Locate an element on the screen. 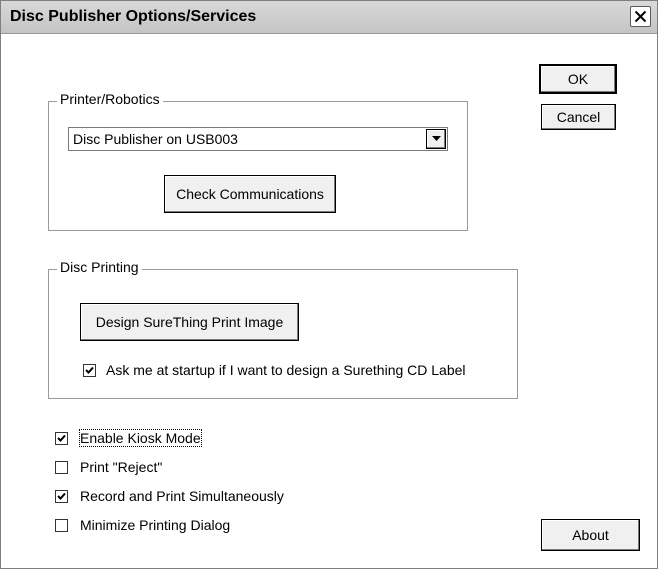 This screenshot has height=569, width=658. print-reject-checkbox-row: Print "Reject" is located at coordinates (108, 467).